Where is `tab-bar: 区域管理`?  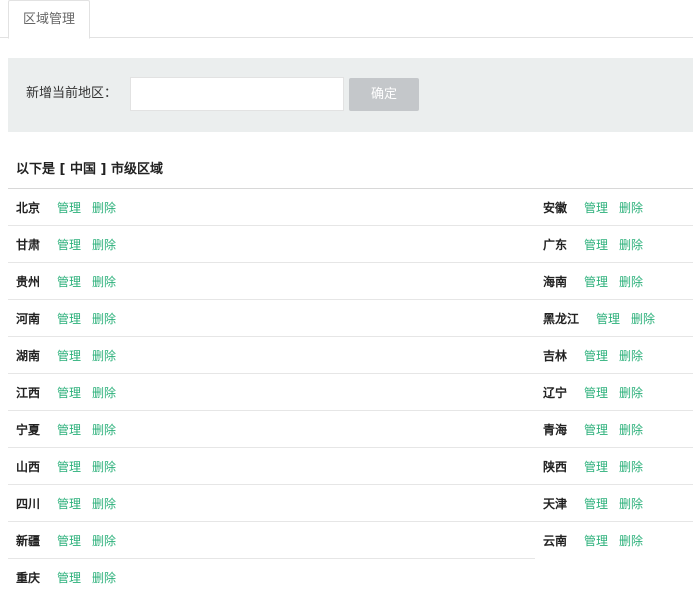
tab-bar: 区域管理 is located at coordinates (346, 19).